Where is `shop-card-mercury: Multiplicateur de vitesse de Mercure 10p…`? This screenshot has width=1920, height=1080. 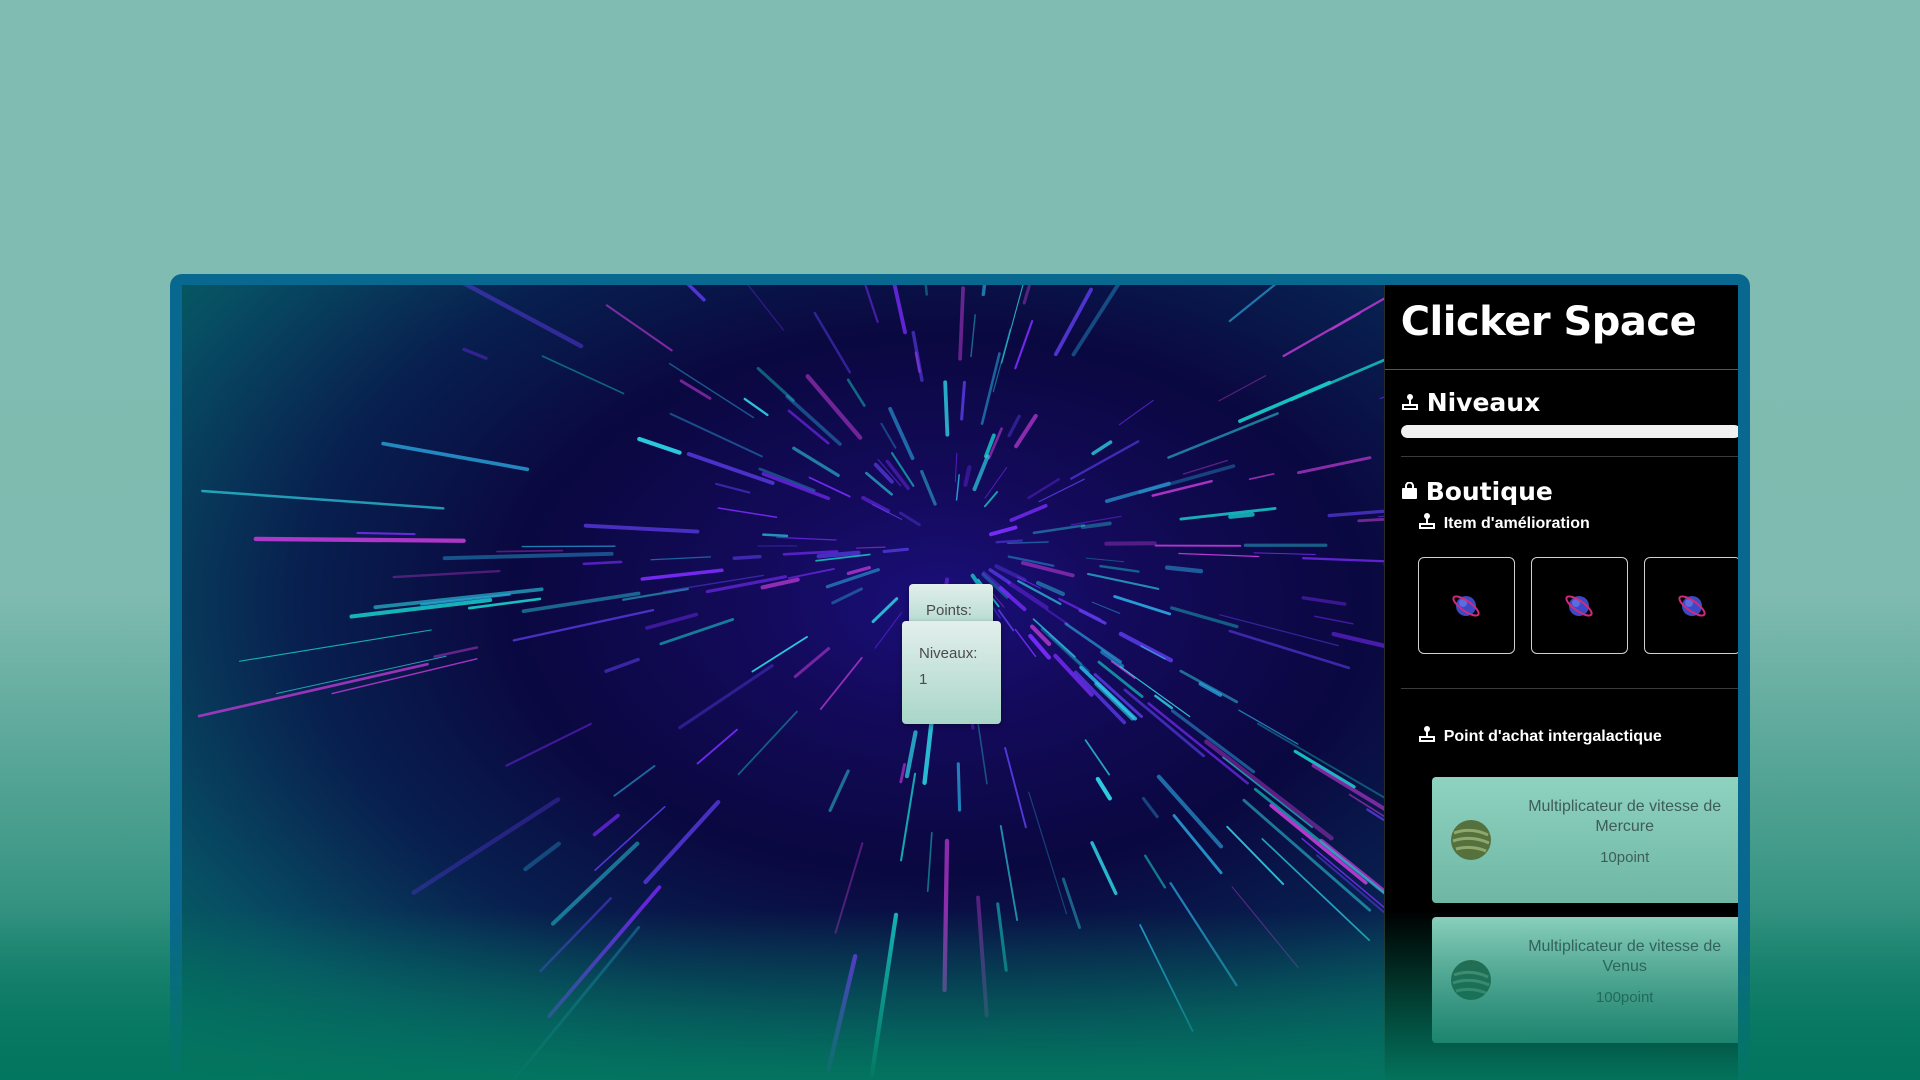 shop-card-mercury: Multiplicateur de vitesse de Mercure 10p… is located at coordinates (1584, 840).